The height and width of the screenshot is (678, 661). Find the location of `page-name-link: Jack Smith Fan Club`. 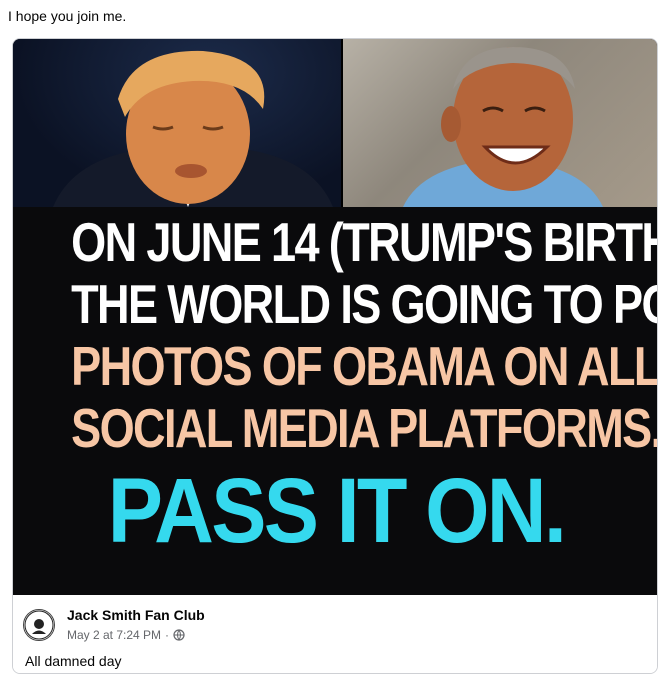

page-name-link: Jack Smith Fan Club is located at coordinates (136, 615).